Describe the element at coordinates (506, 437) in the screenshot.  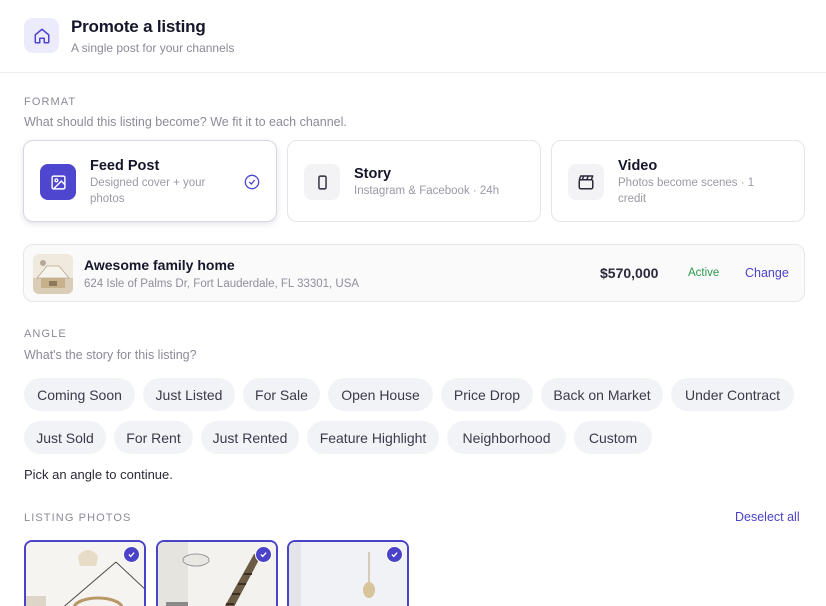
I see `angle-chip-neighborhood: Neighborhood` at that location.